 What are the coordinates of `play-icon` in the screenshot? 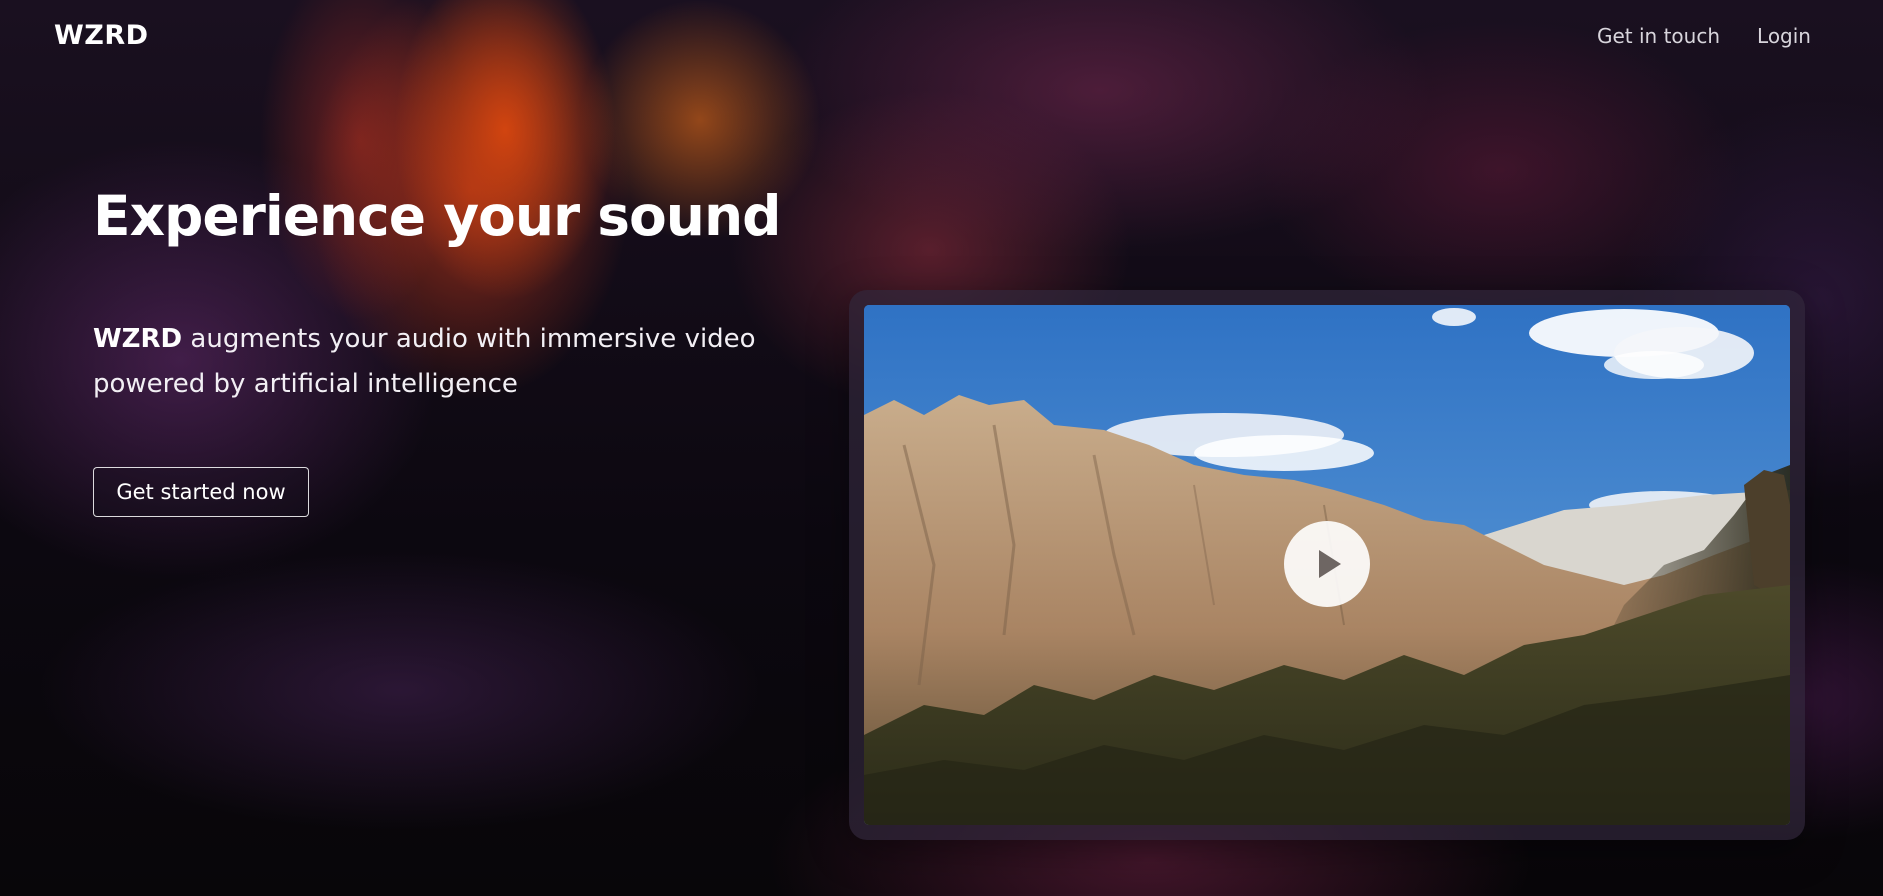 It's located at (1330, 564).